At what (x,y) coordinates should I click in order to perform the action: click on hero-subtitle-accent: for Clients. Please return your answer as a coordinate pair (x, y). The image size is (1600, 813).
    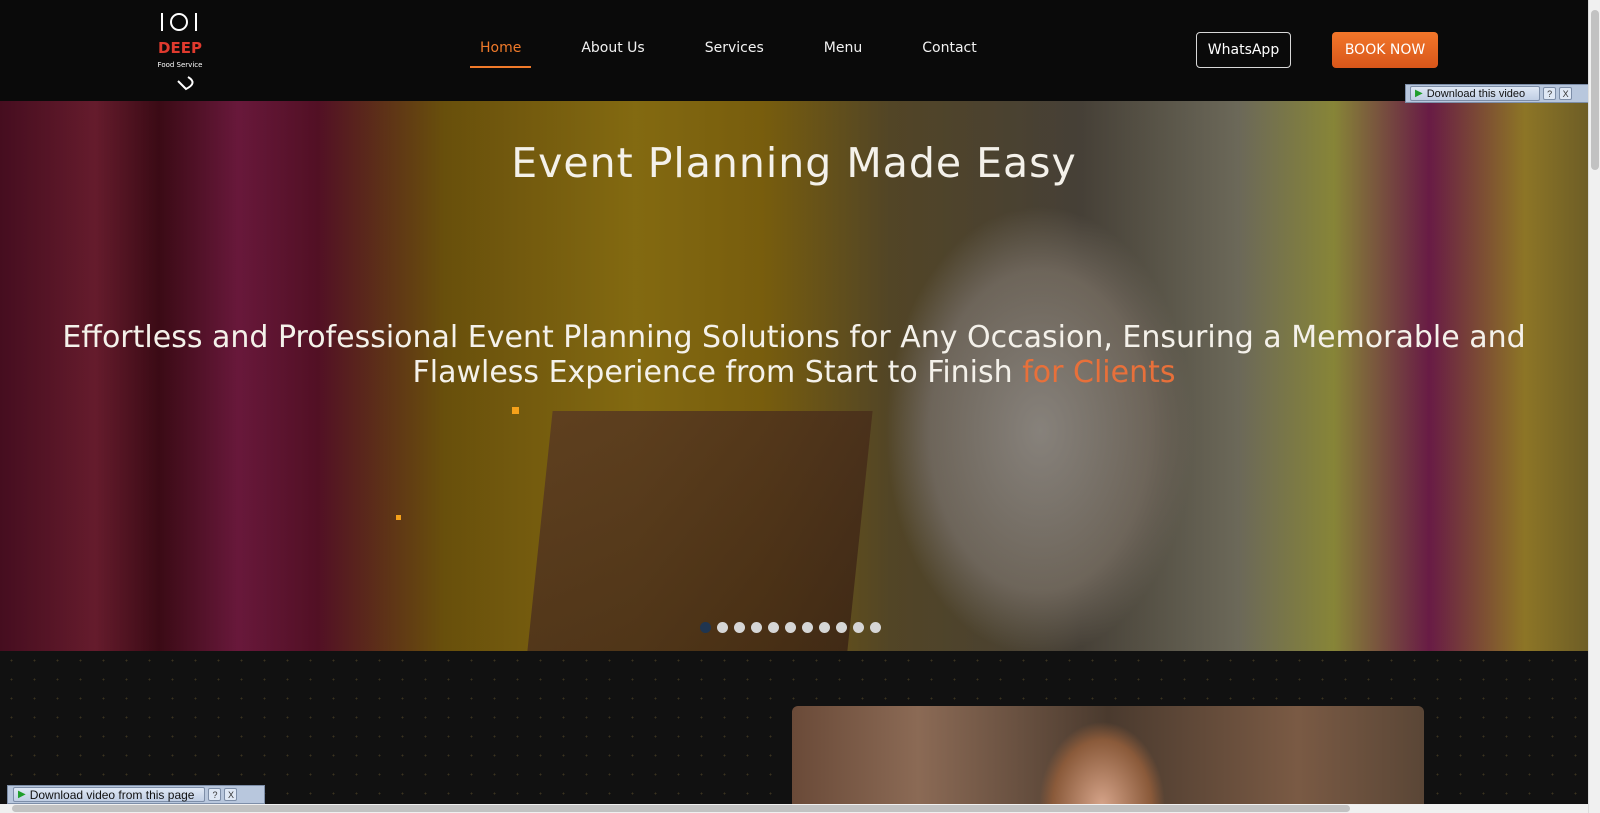
    Looking at the image, I should click on (1099, 372).